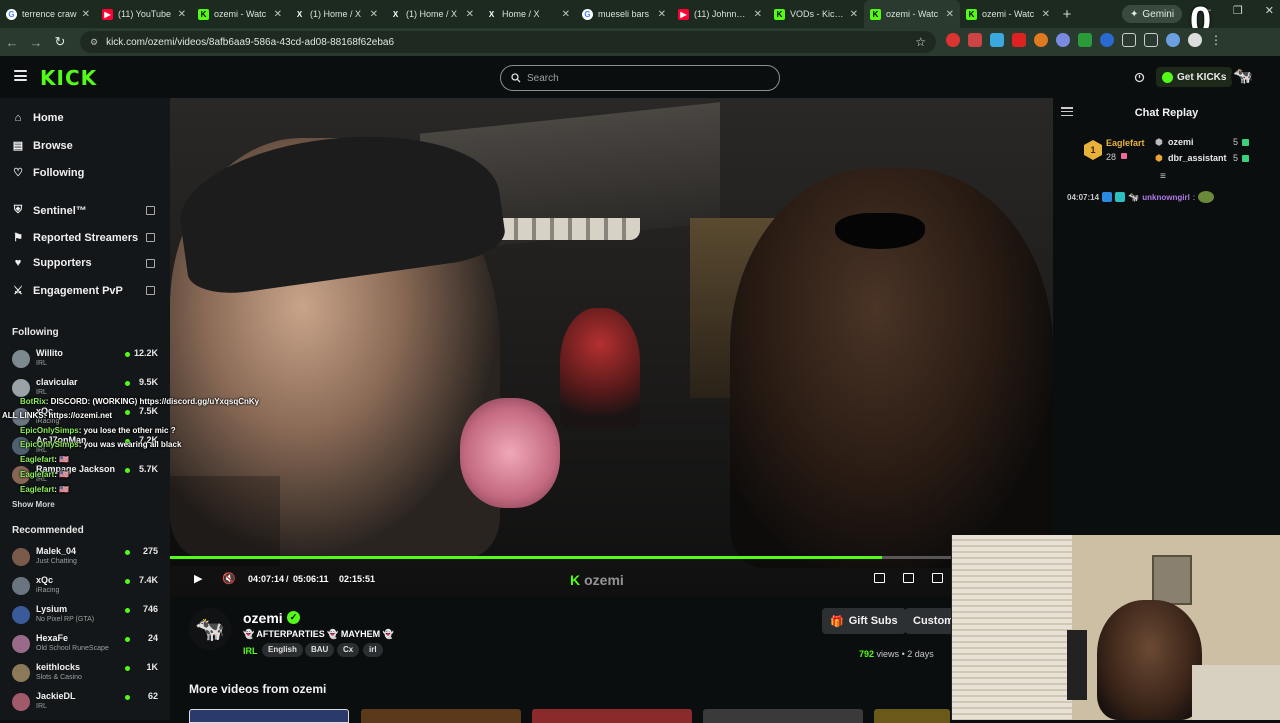  What do you see at coordinates (20, 75) in the screenshot?
I see `hamburger-menu-icon` at bounding box center [20, 75].